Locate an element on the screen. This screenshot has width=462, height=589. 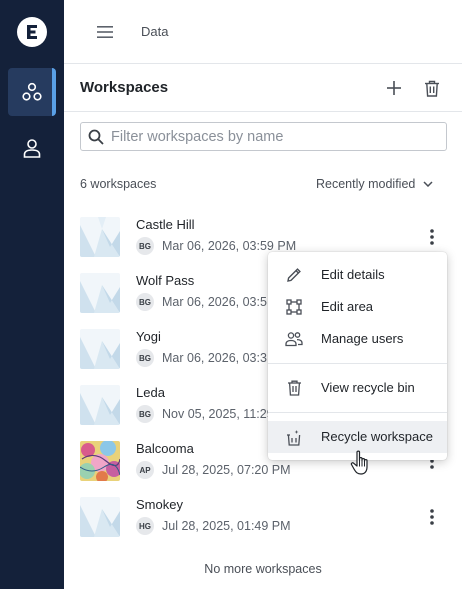
modified-date: Mar 06, 2026, 03:5 is located at coordinates (214, 302).